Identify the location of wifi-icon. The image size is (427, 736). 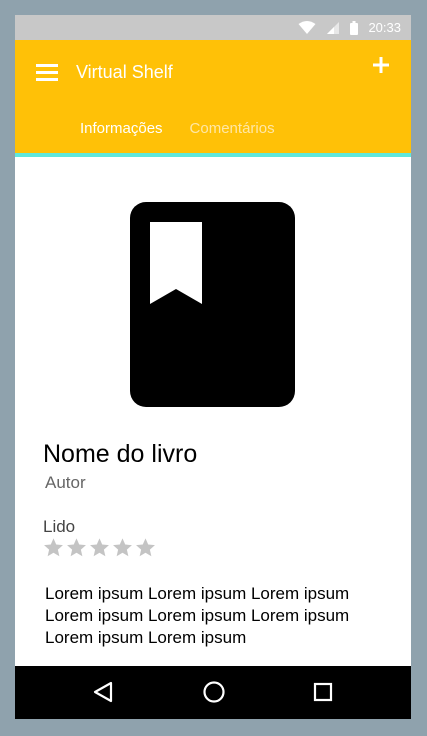
(307, 27).